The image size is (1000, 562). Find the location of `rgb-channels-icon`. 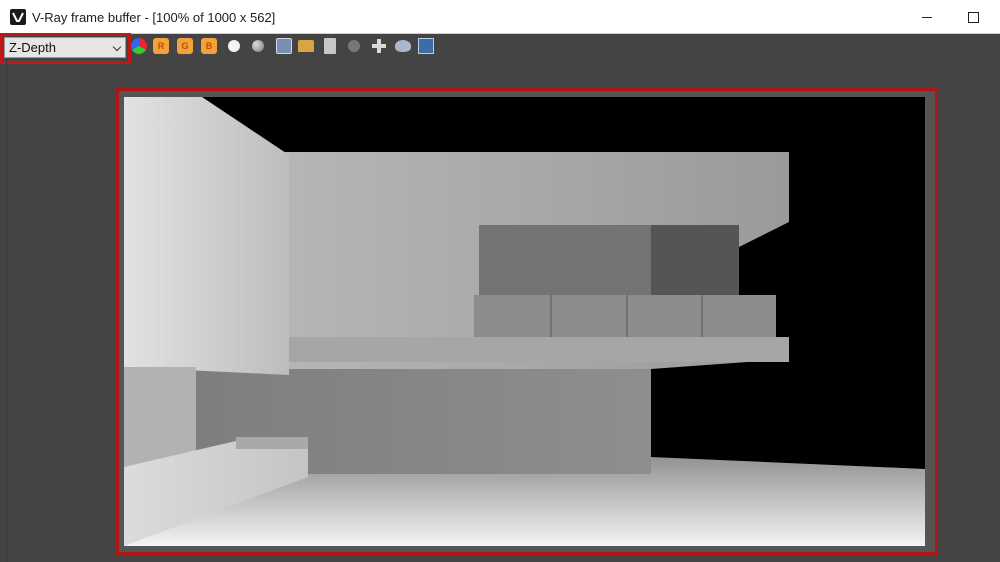

rgb-channels-icon is located at coordinates (139, 46).